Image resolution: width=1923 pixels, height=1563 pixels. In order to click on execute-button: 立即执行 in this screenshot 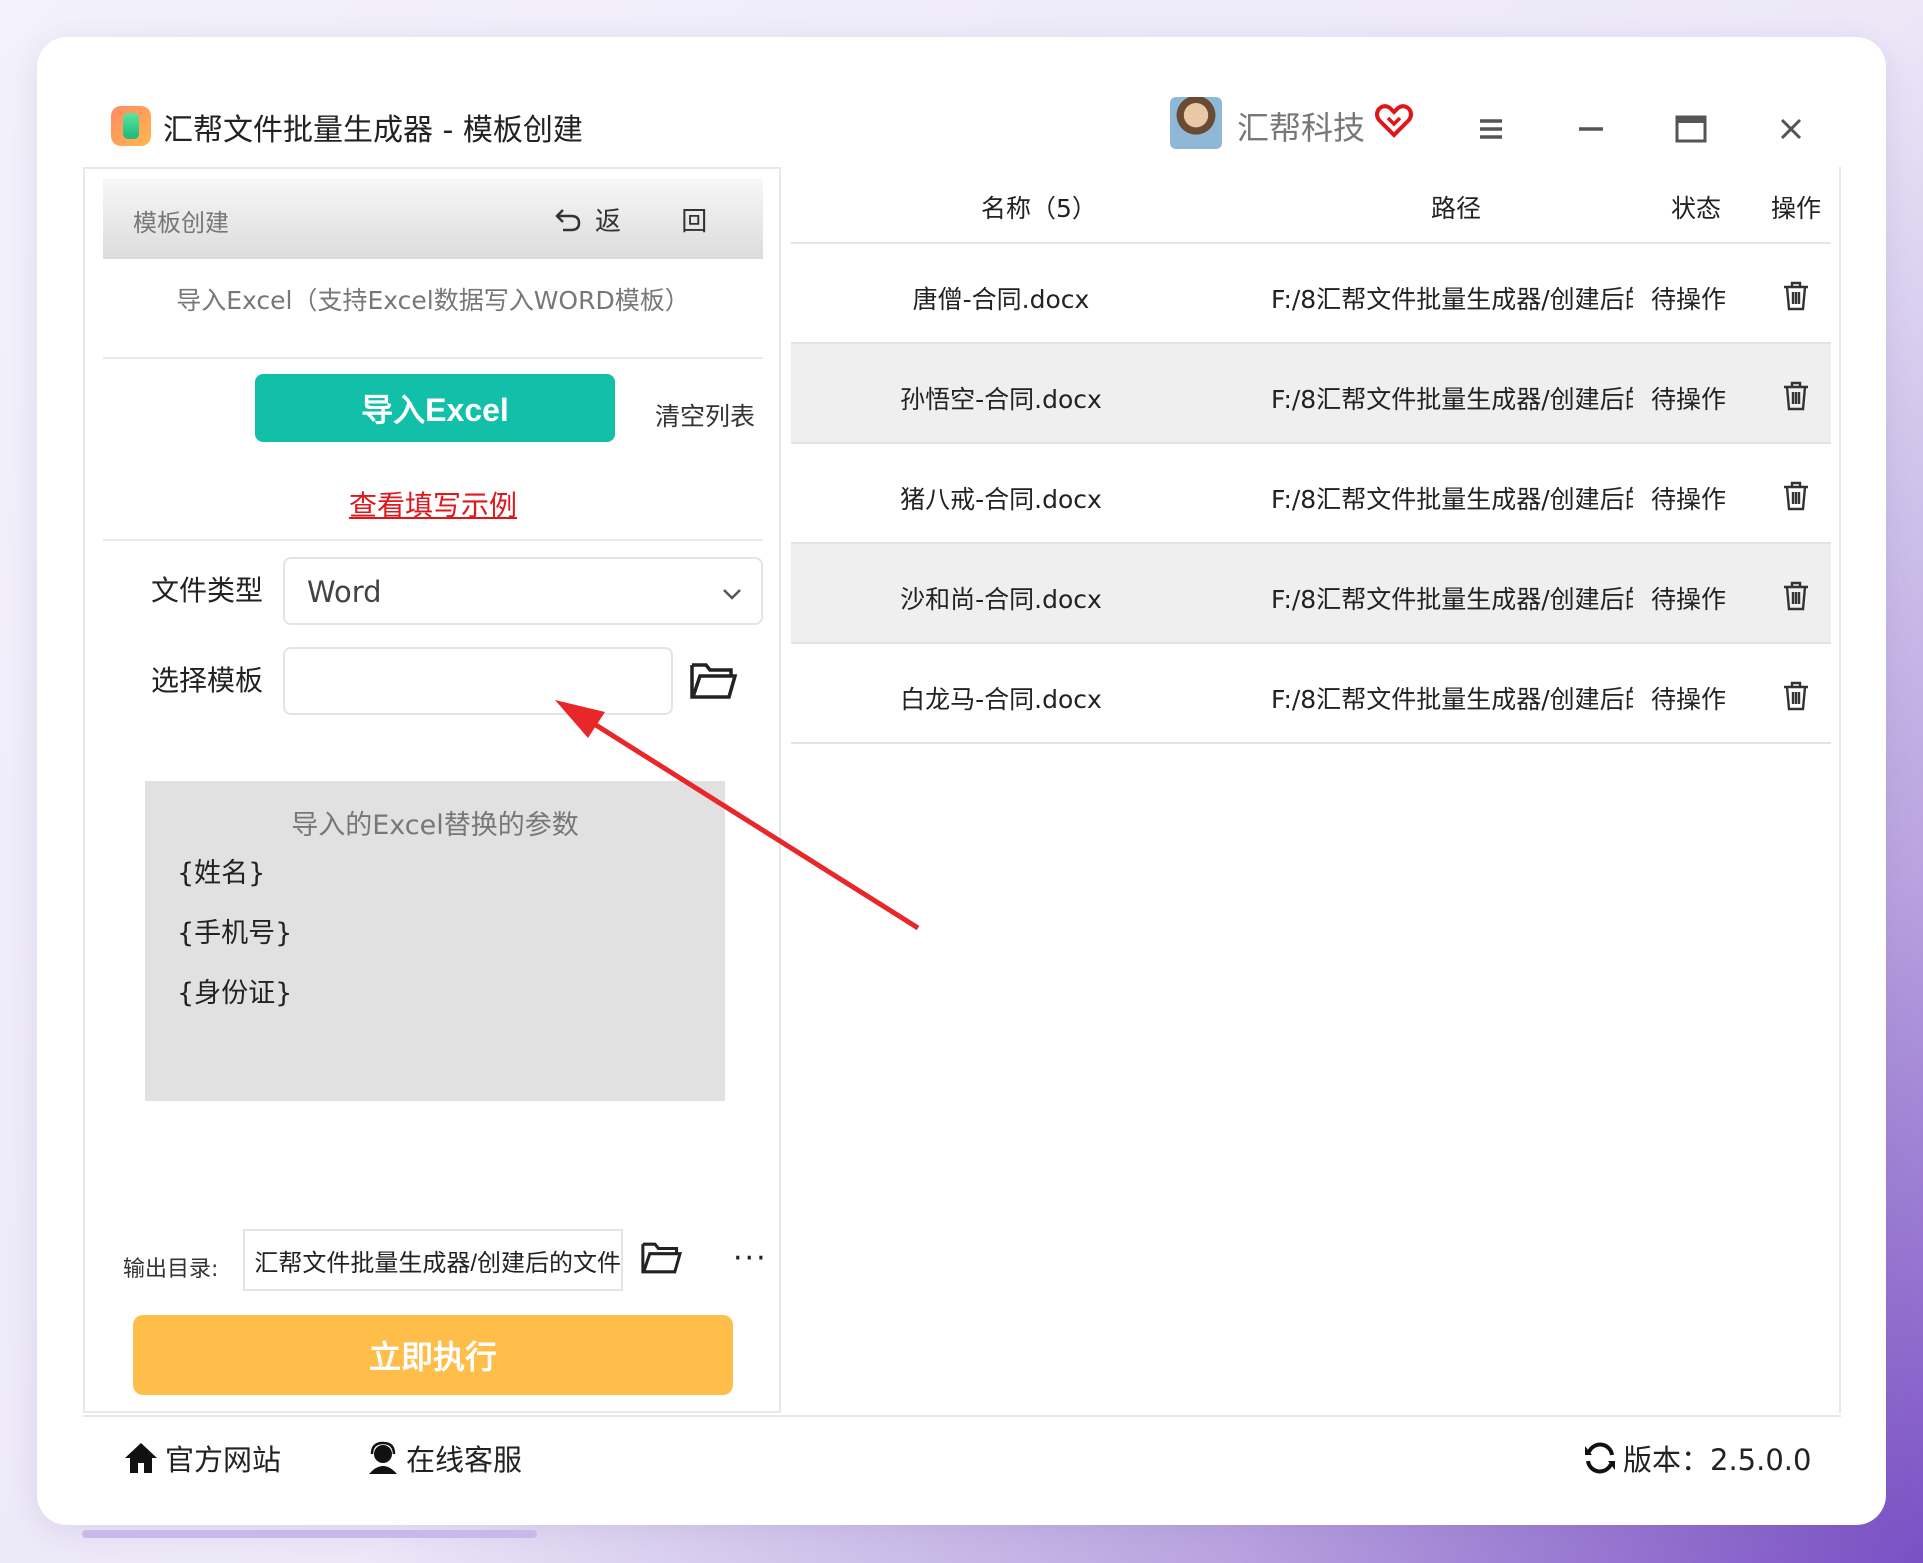, I will do `click(433, 1355)`.